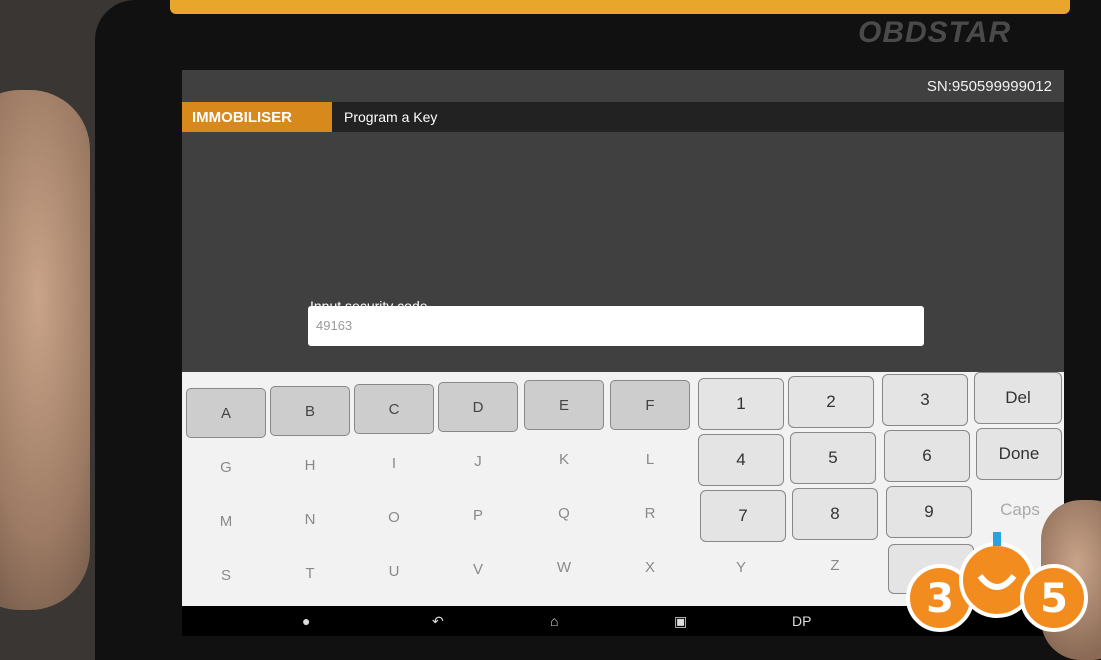 The image size is (1101, 660). I want to click on watermark-digit-5: 5, so click(1054, 599).